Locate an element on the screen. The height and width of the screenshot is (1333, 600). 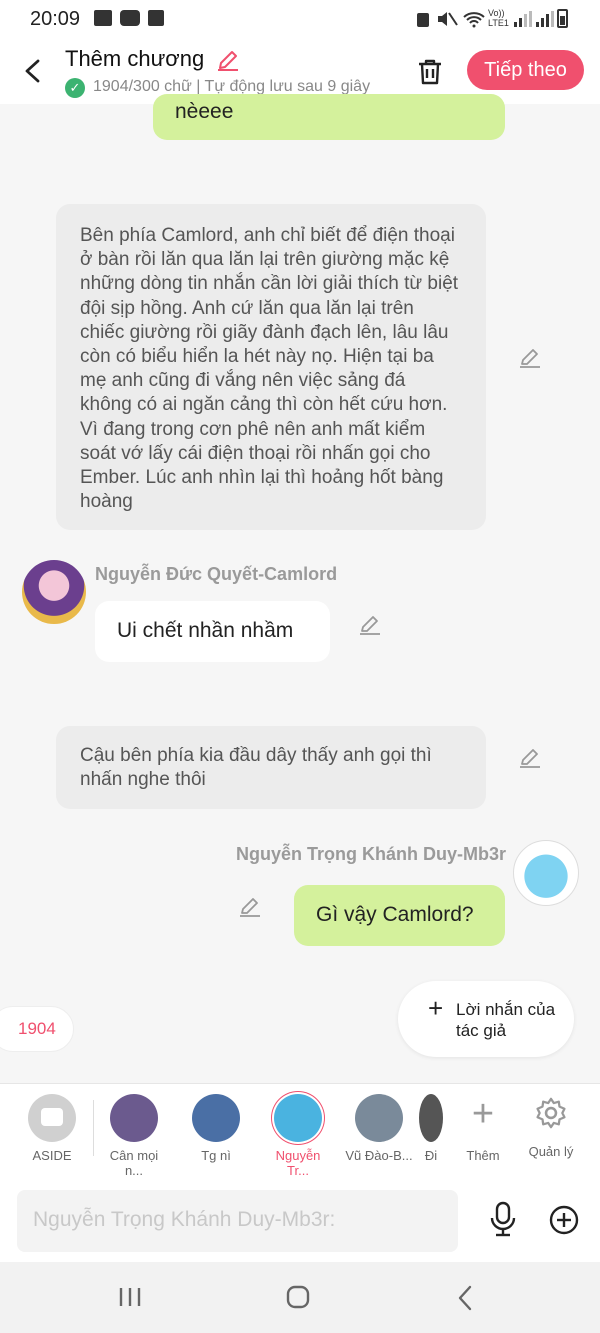
avatar-mb3r is located at coordinates (546, 873).